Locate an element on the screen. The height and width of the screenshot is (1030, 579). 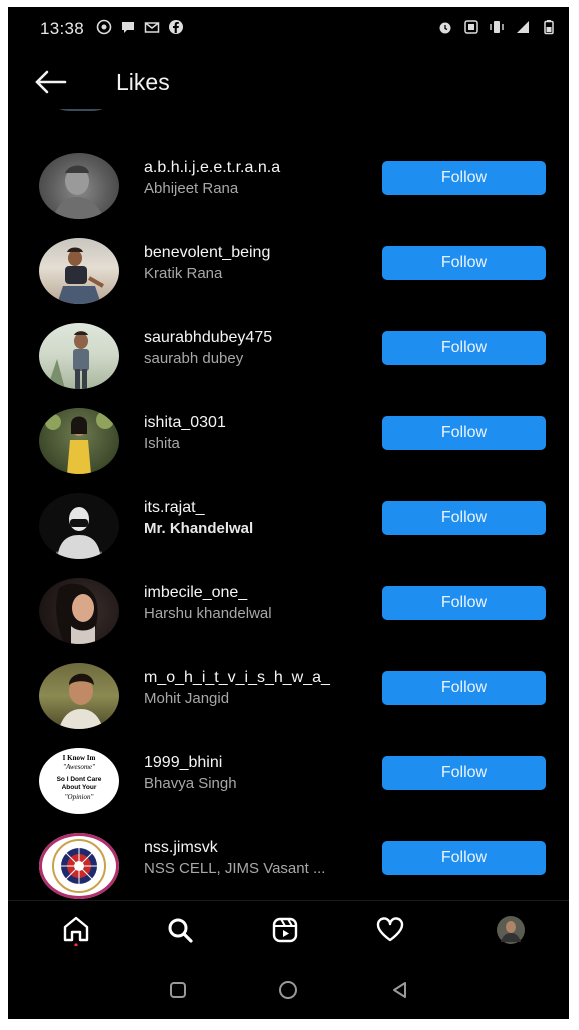
list-item: its.rajat_ Mr. Khandelwal Follow is located at coordinates (288, 527).